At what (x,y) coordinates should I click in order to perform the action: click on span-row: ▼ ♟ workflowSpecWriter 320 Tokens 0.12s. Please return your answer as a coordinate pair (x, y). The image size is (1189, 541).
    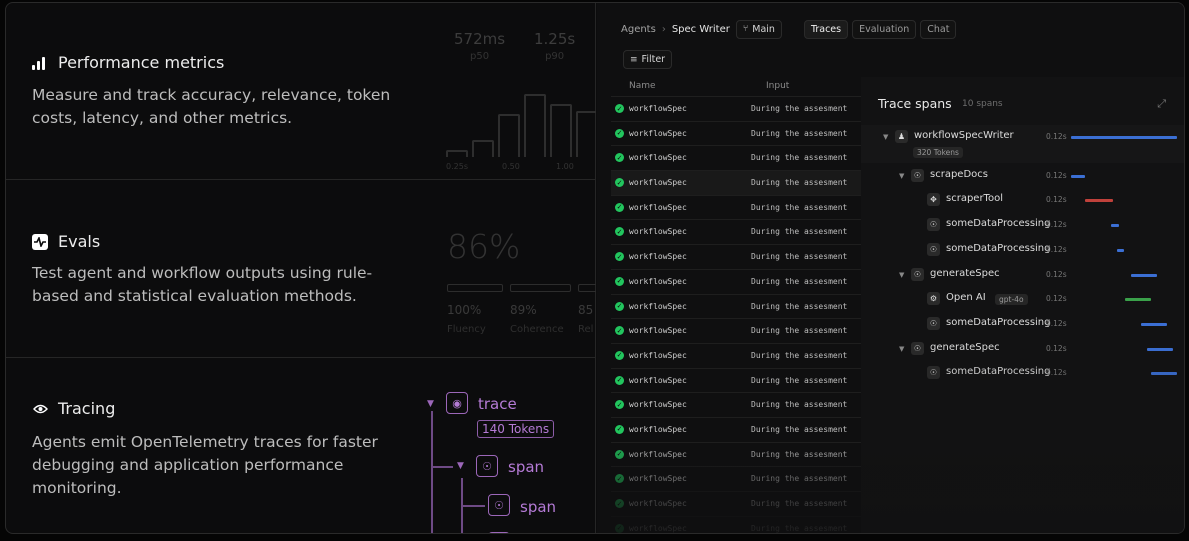
    Looking at the image, I should click on (1022, 144).